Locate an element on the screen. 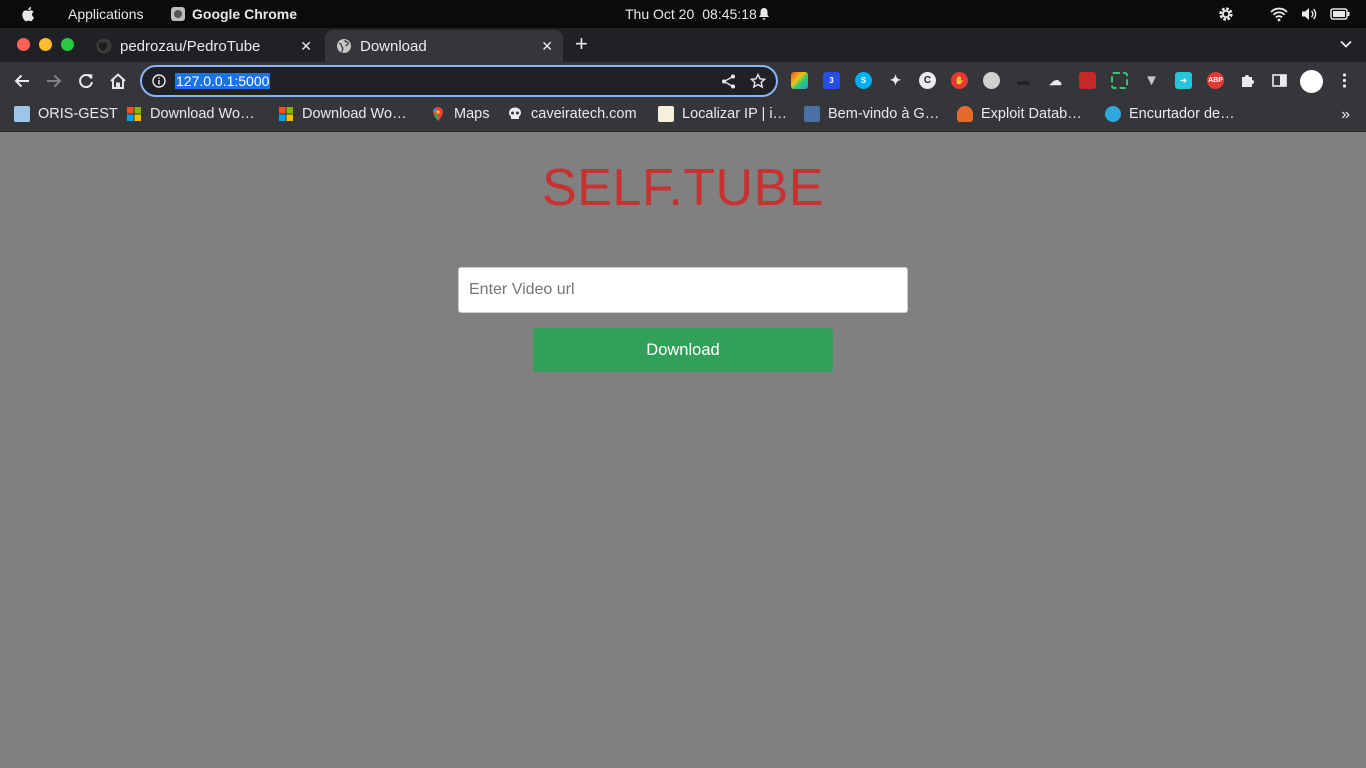  new-tab-button: + is located at coordinates (581, 44).